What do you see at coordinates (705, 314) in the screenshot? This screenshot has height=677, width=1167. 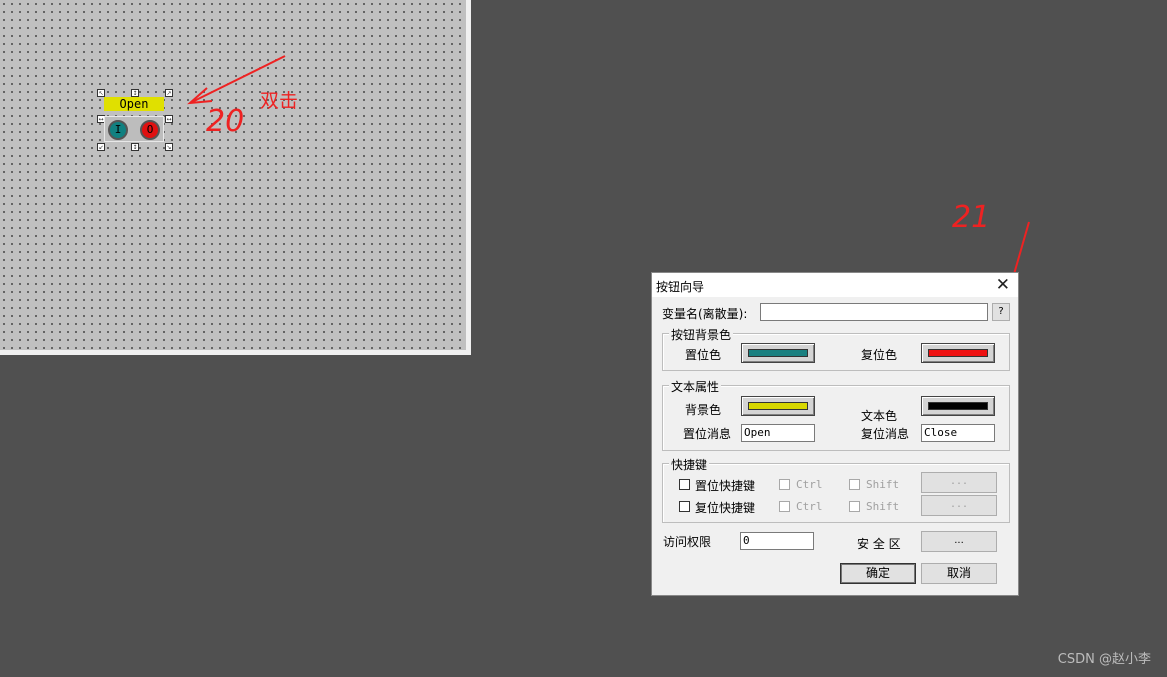 I see `variable-name-label: 变量名(离散量):` at bounding box center [705, 314].